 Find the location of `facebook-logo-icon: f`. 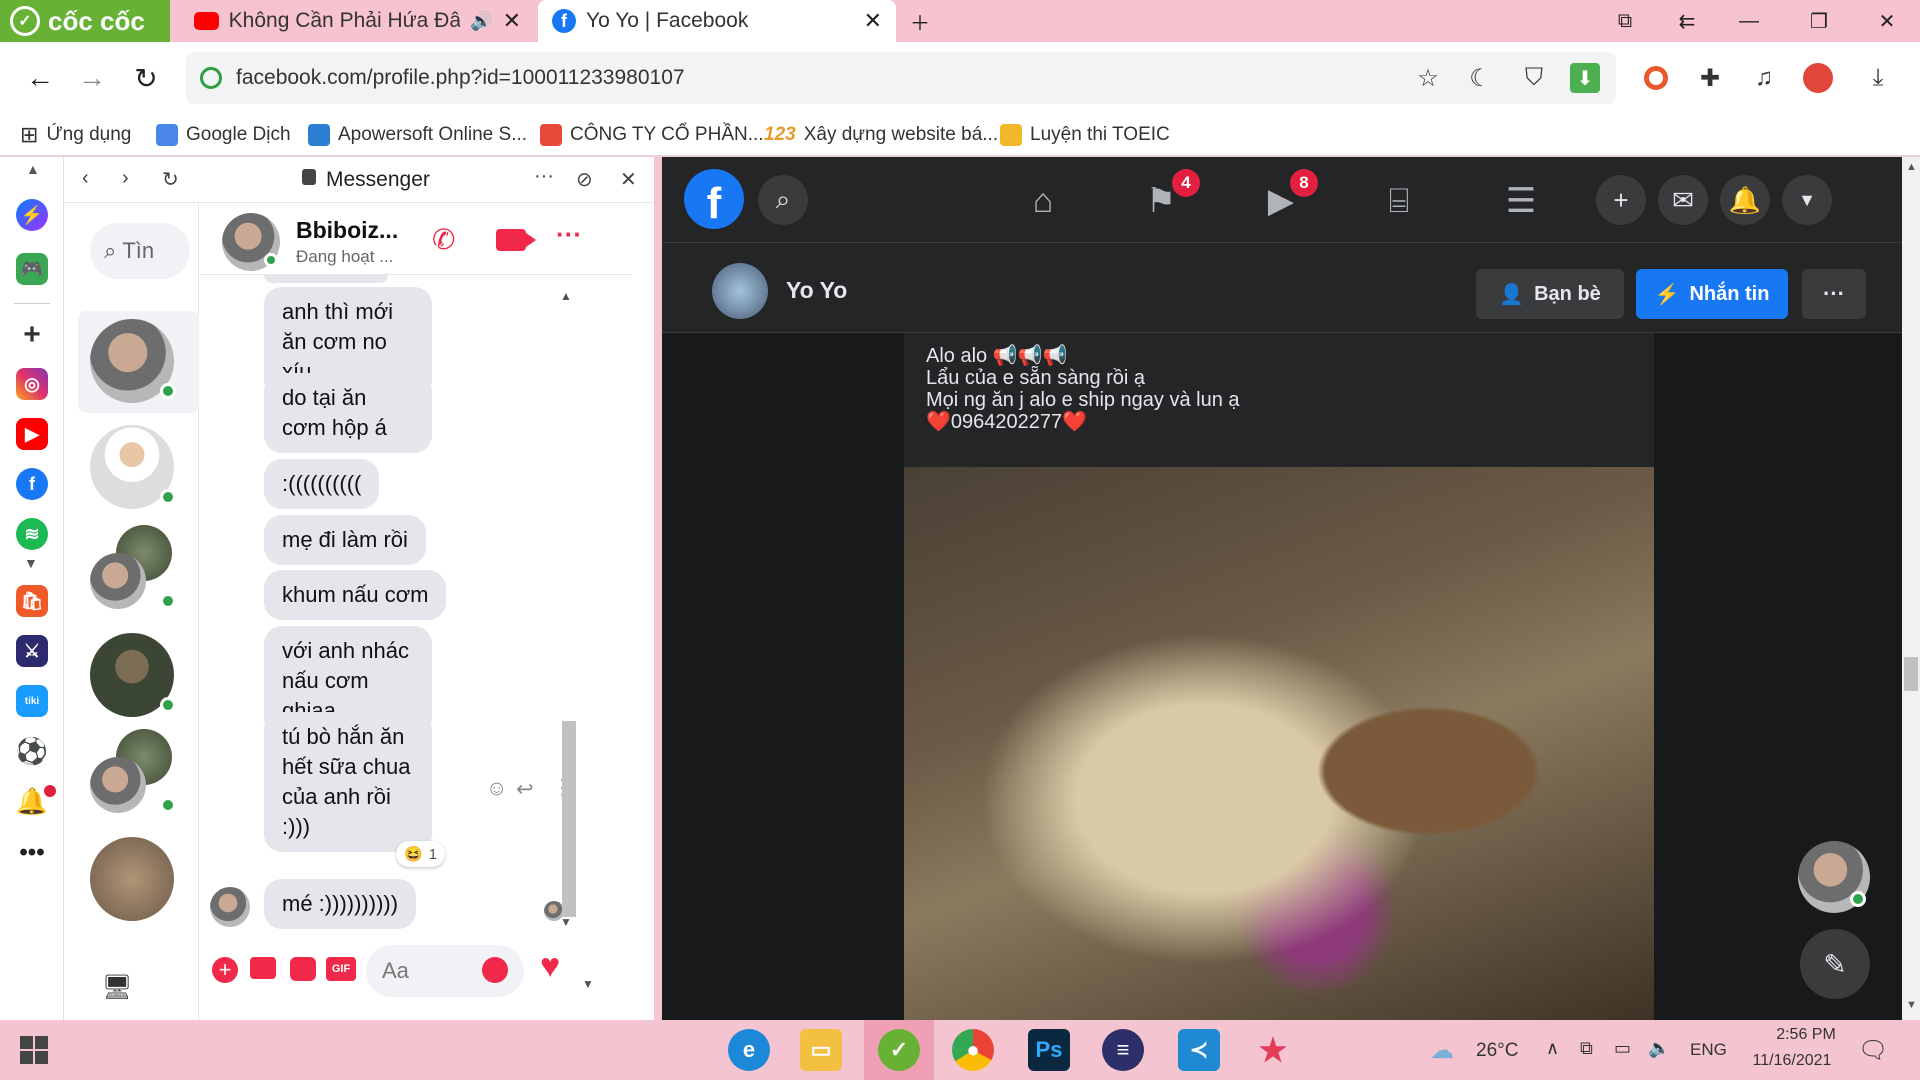

facebook-logo-icon: f is located at coordinates (714, 199).